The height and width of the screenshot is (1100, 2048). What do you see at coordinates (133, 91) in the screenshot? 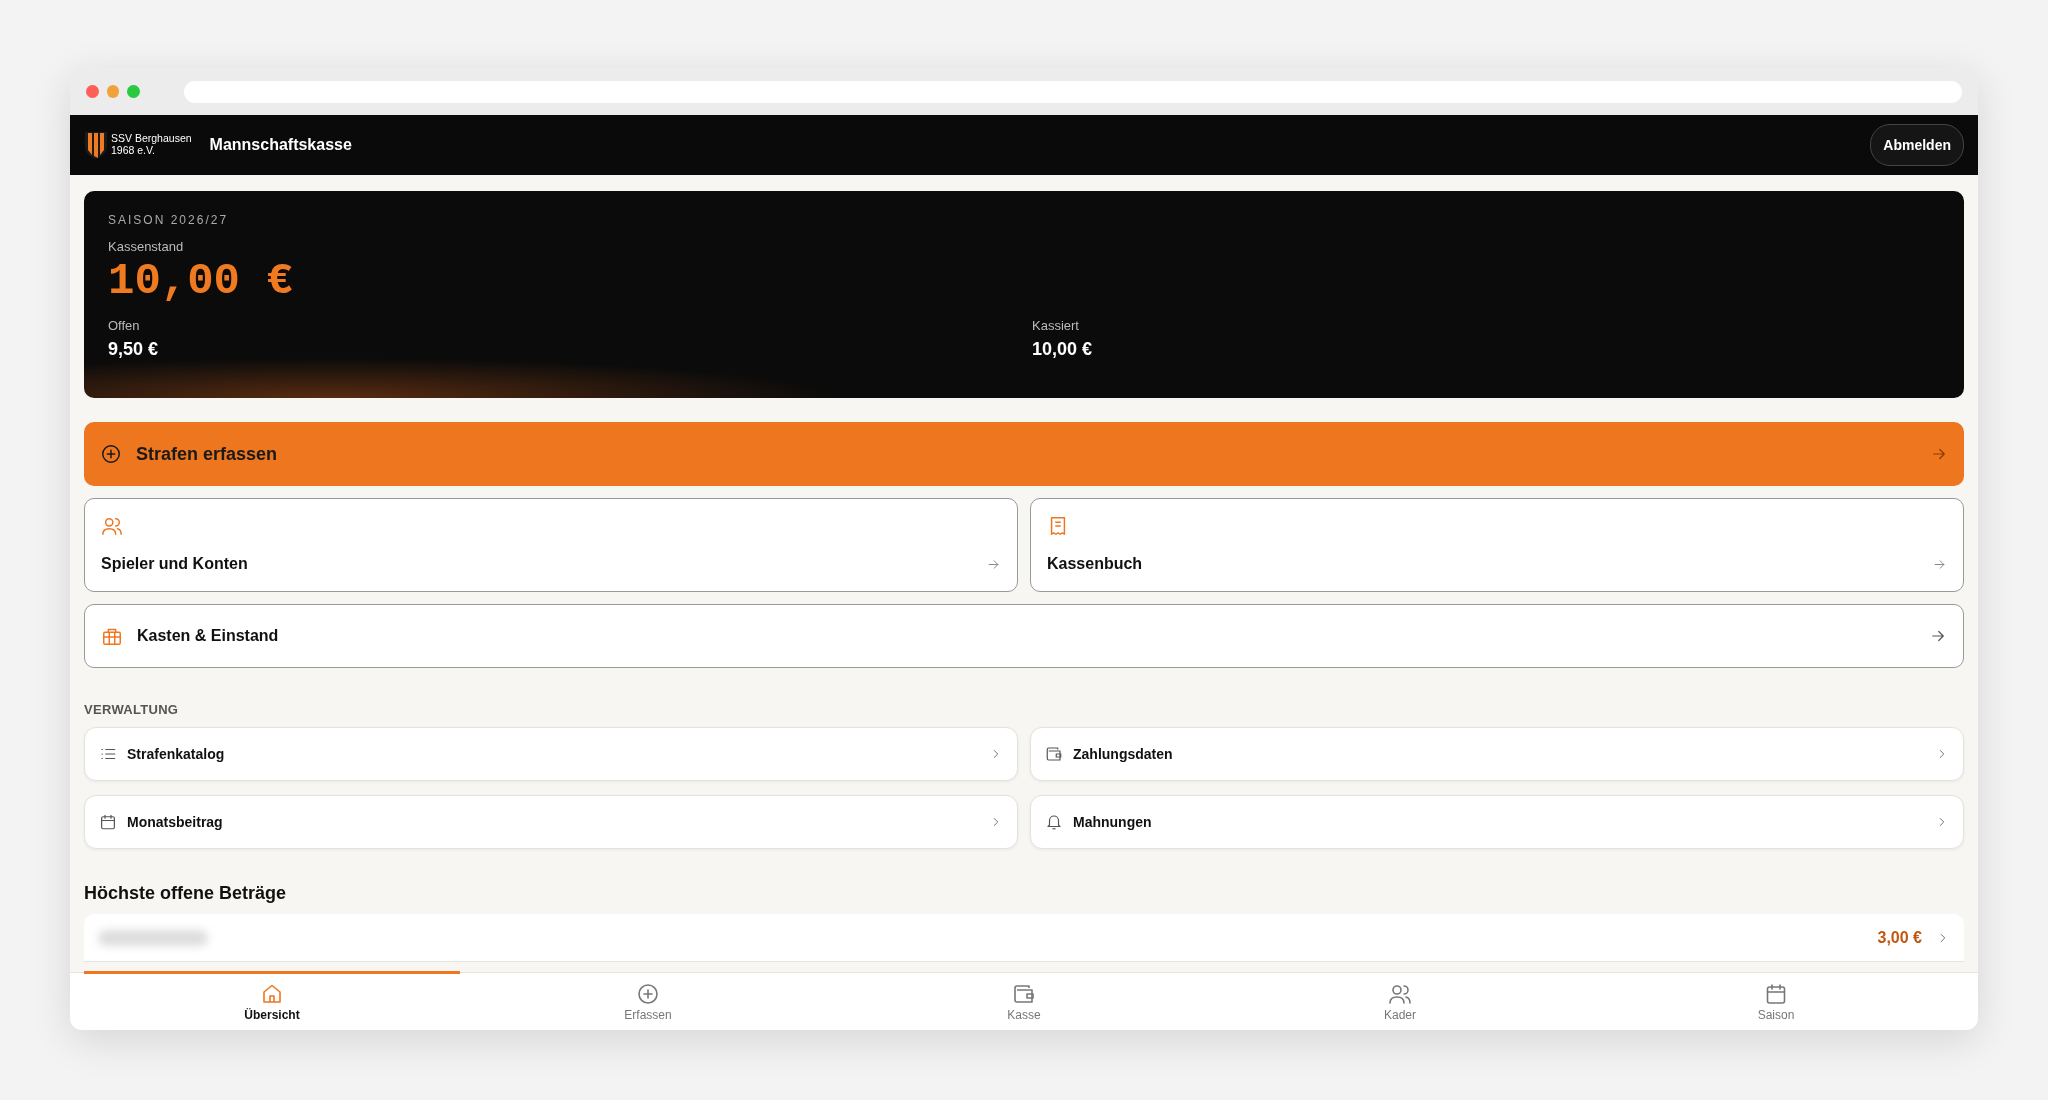
I see `maximize-window-dot` at bounding box center [133, 91].